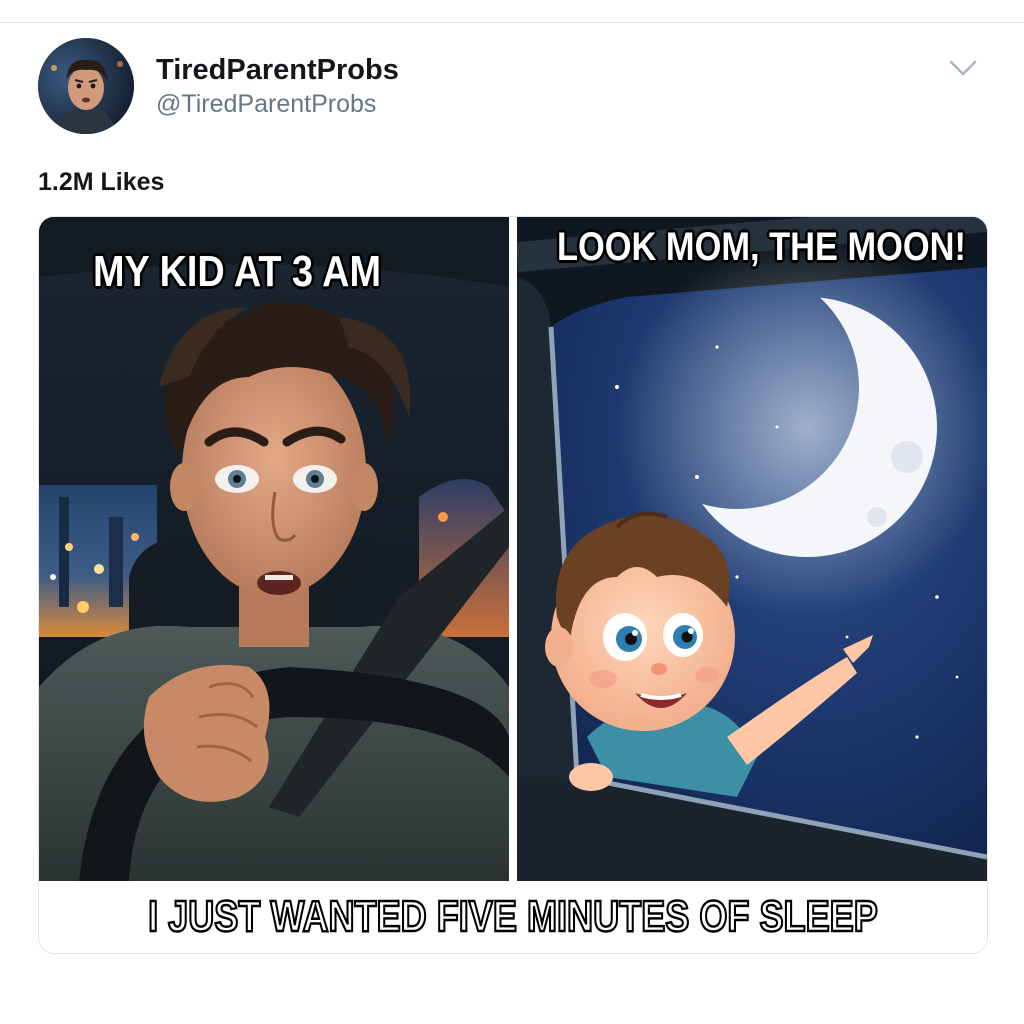 This screenshot has height=1024, width=1024. I want to click on bottom-caption-text: I JUST WANTED FIVE MINUTES OF SLEEP, so click(513, 917).